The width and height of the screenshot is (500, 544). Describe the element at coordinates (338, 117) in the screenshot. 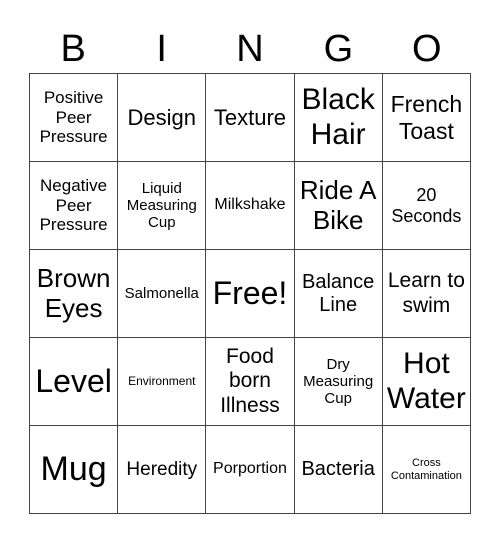

I see `bingo-cell: Black Hair` at that location.